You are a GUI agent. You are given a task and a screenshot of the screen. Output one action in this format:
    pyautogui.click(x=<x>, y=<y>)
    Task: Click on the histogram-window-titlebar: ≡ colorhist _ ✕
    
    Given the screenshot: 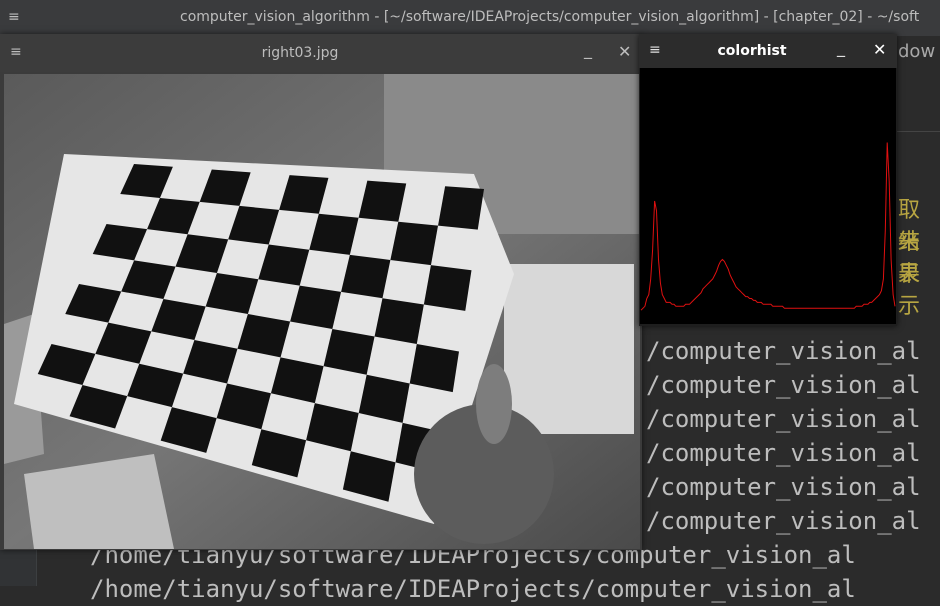 What is the action you would take?
    pyautogui.click(x=768, y=51)
    